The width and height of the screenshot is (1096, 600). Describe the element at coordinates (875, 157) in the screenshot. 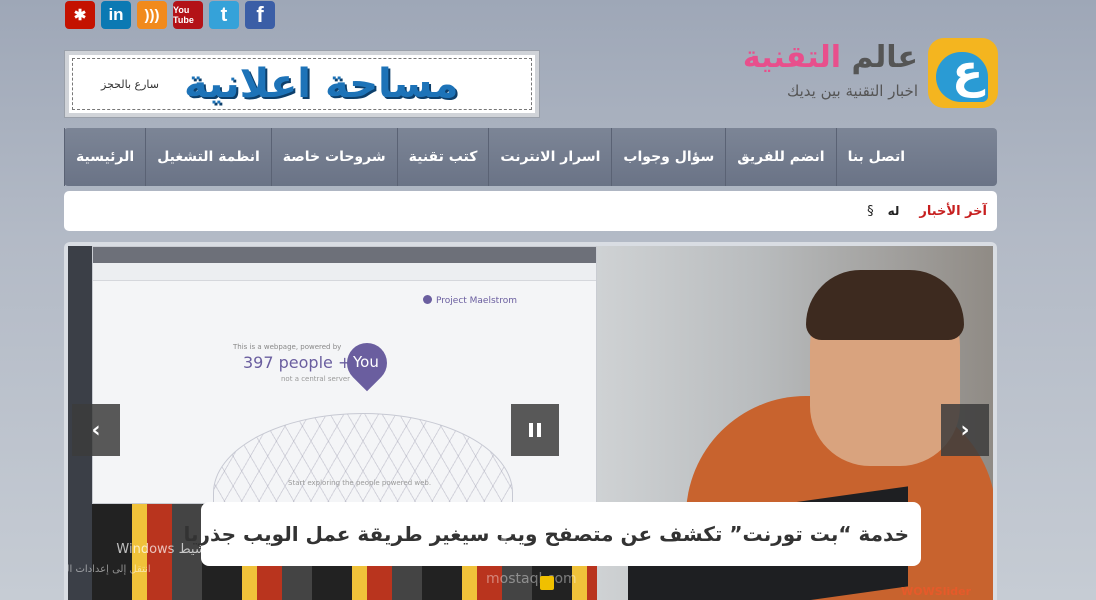

I see `nav-item-contact: اتصل بنا` at that location.